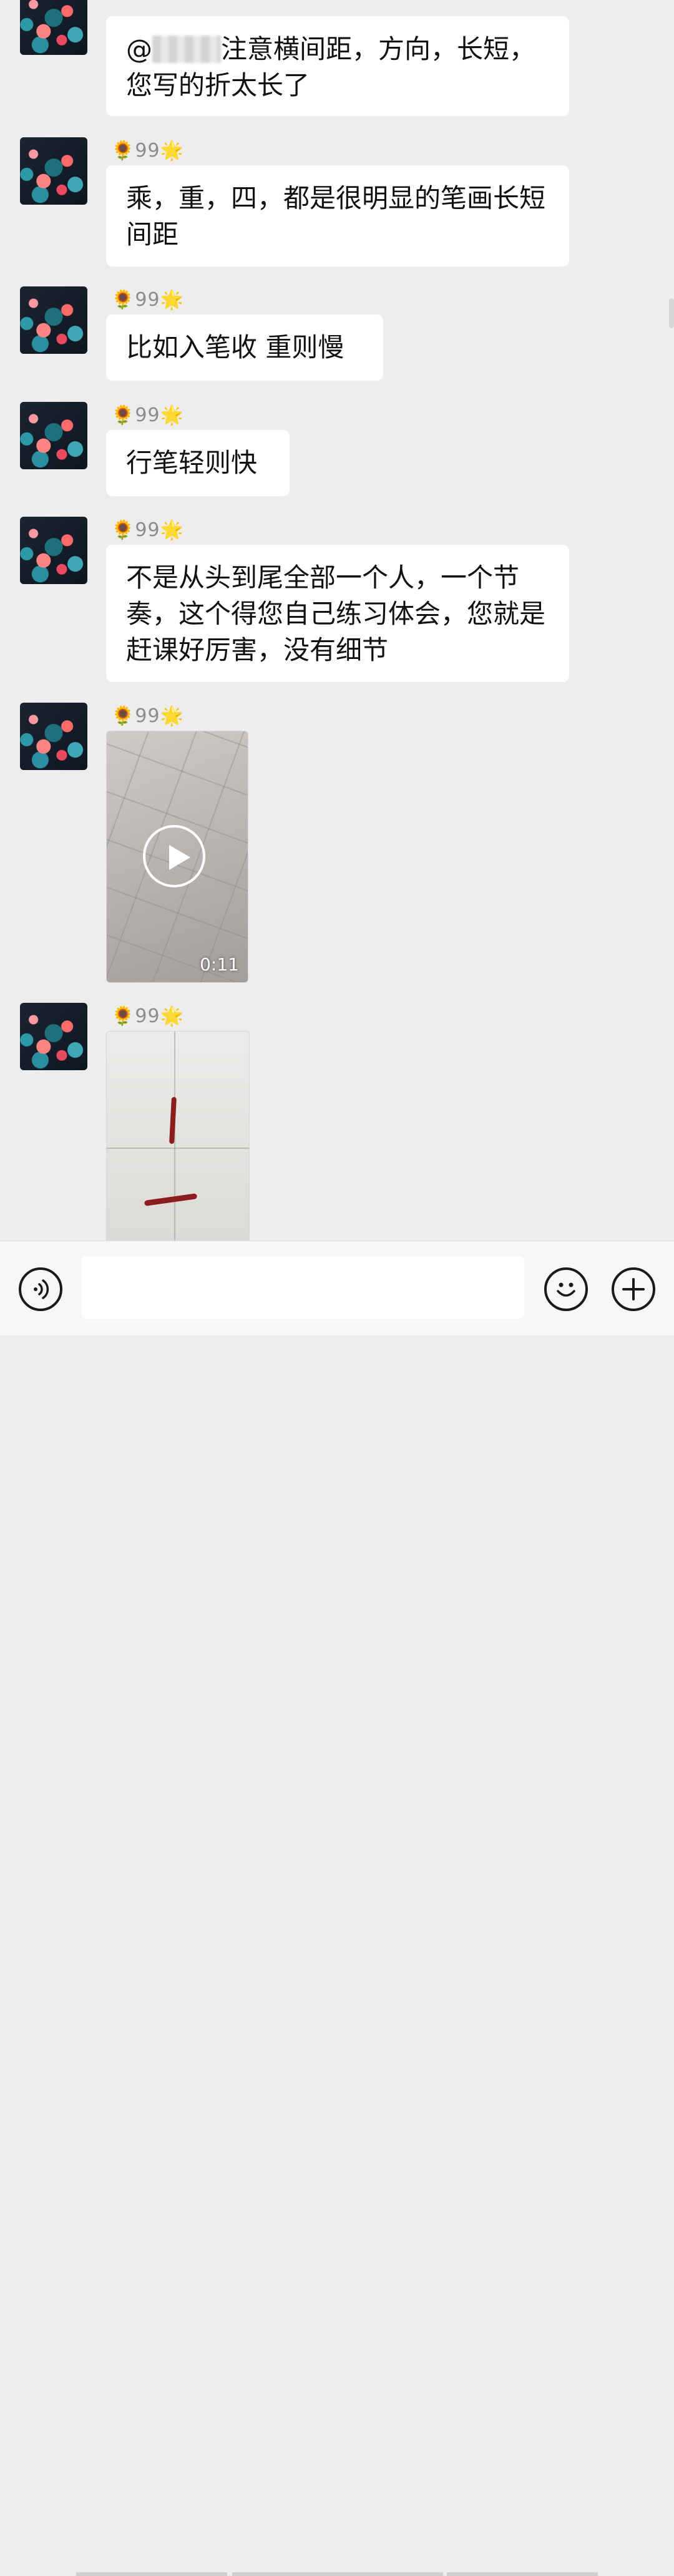  I want to click on message-input, so click(302, 1287).